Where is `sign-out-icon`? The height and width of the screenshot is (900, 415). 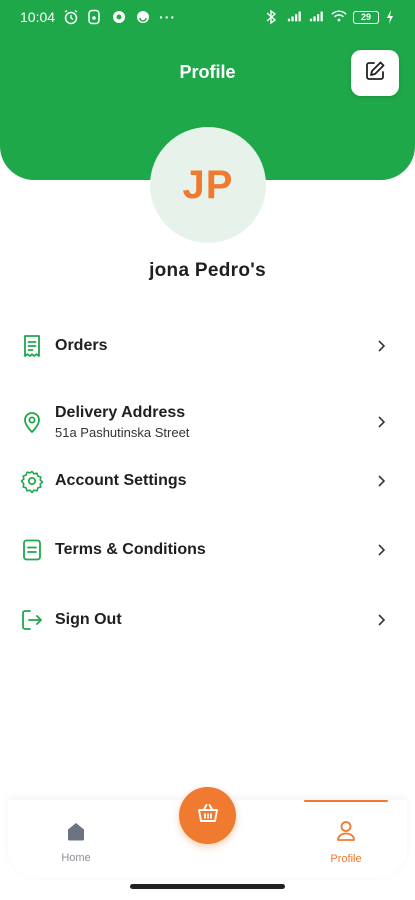 sign-out-icon is located at coordinates (32, 620).